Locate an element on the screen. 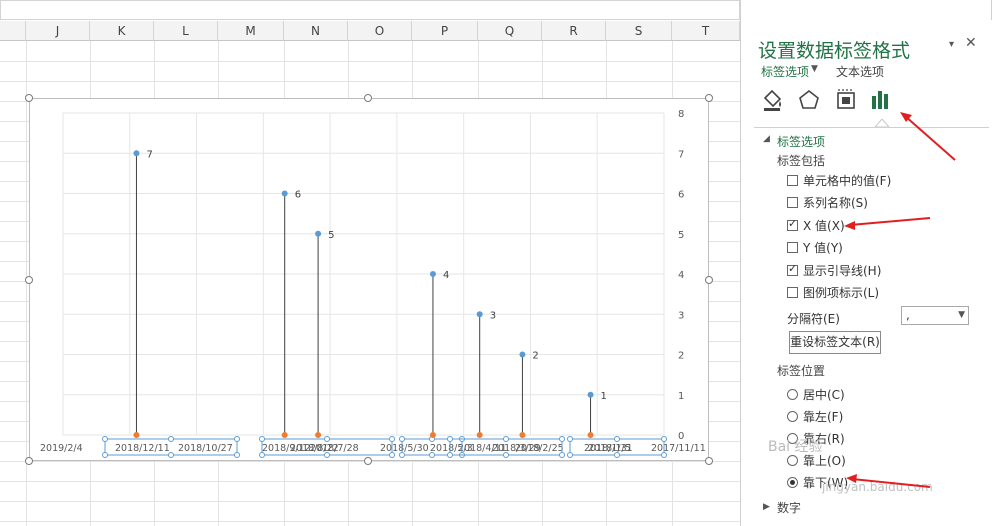 This screenshot has height=526, width=1000. close-icon: ✕ is located at coordinates (971, 43).